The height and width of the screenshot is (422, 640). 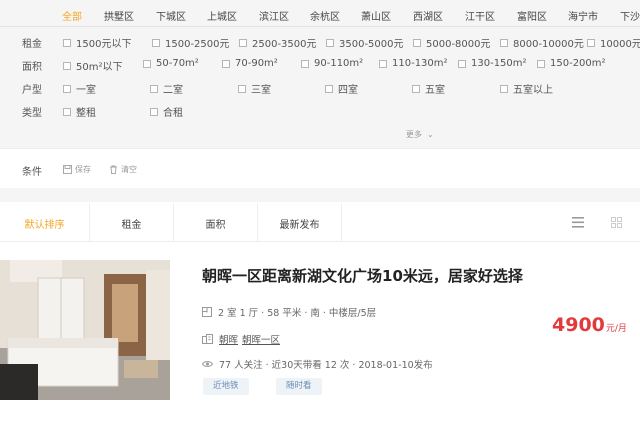 I want to click on sort-tab-rent: 租金, so click(x=132, y=223).